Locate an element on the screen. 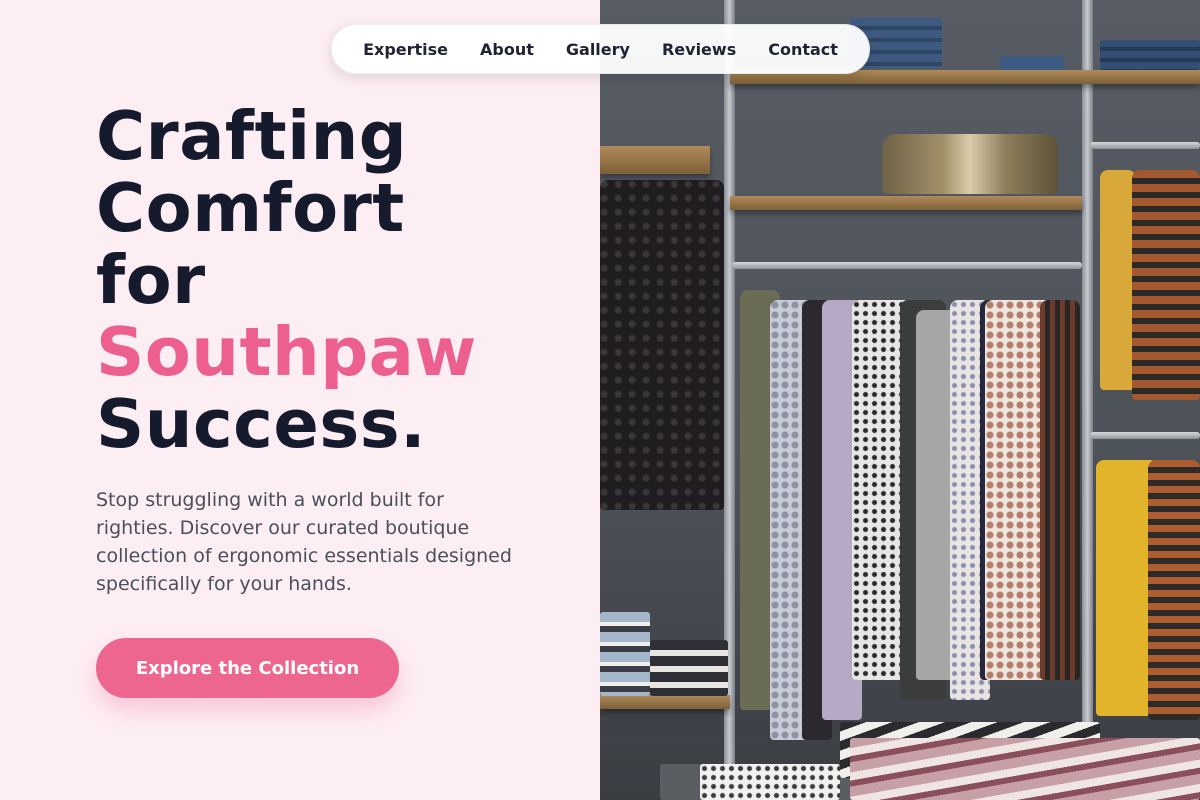 The height and width of the screenshot is (800, 1200). nav-link-reviews: Reviews is located at coordinates (699, 49).